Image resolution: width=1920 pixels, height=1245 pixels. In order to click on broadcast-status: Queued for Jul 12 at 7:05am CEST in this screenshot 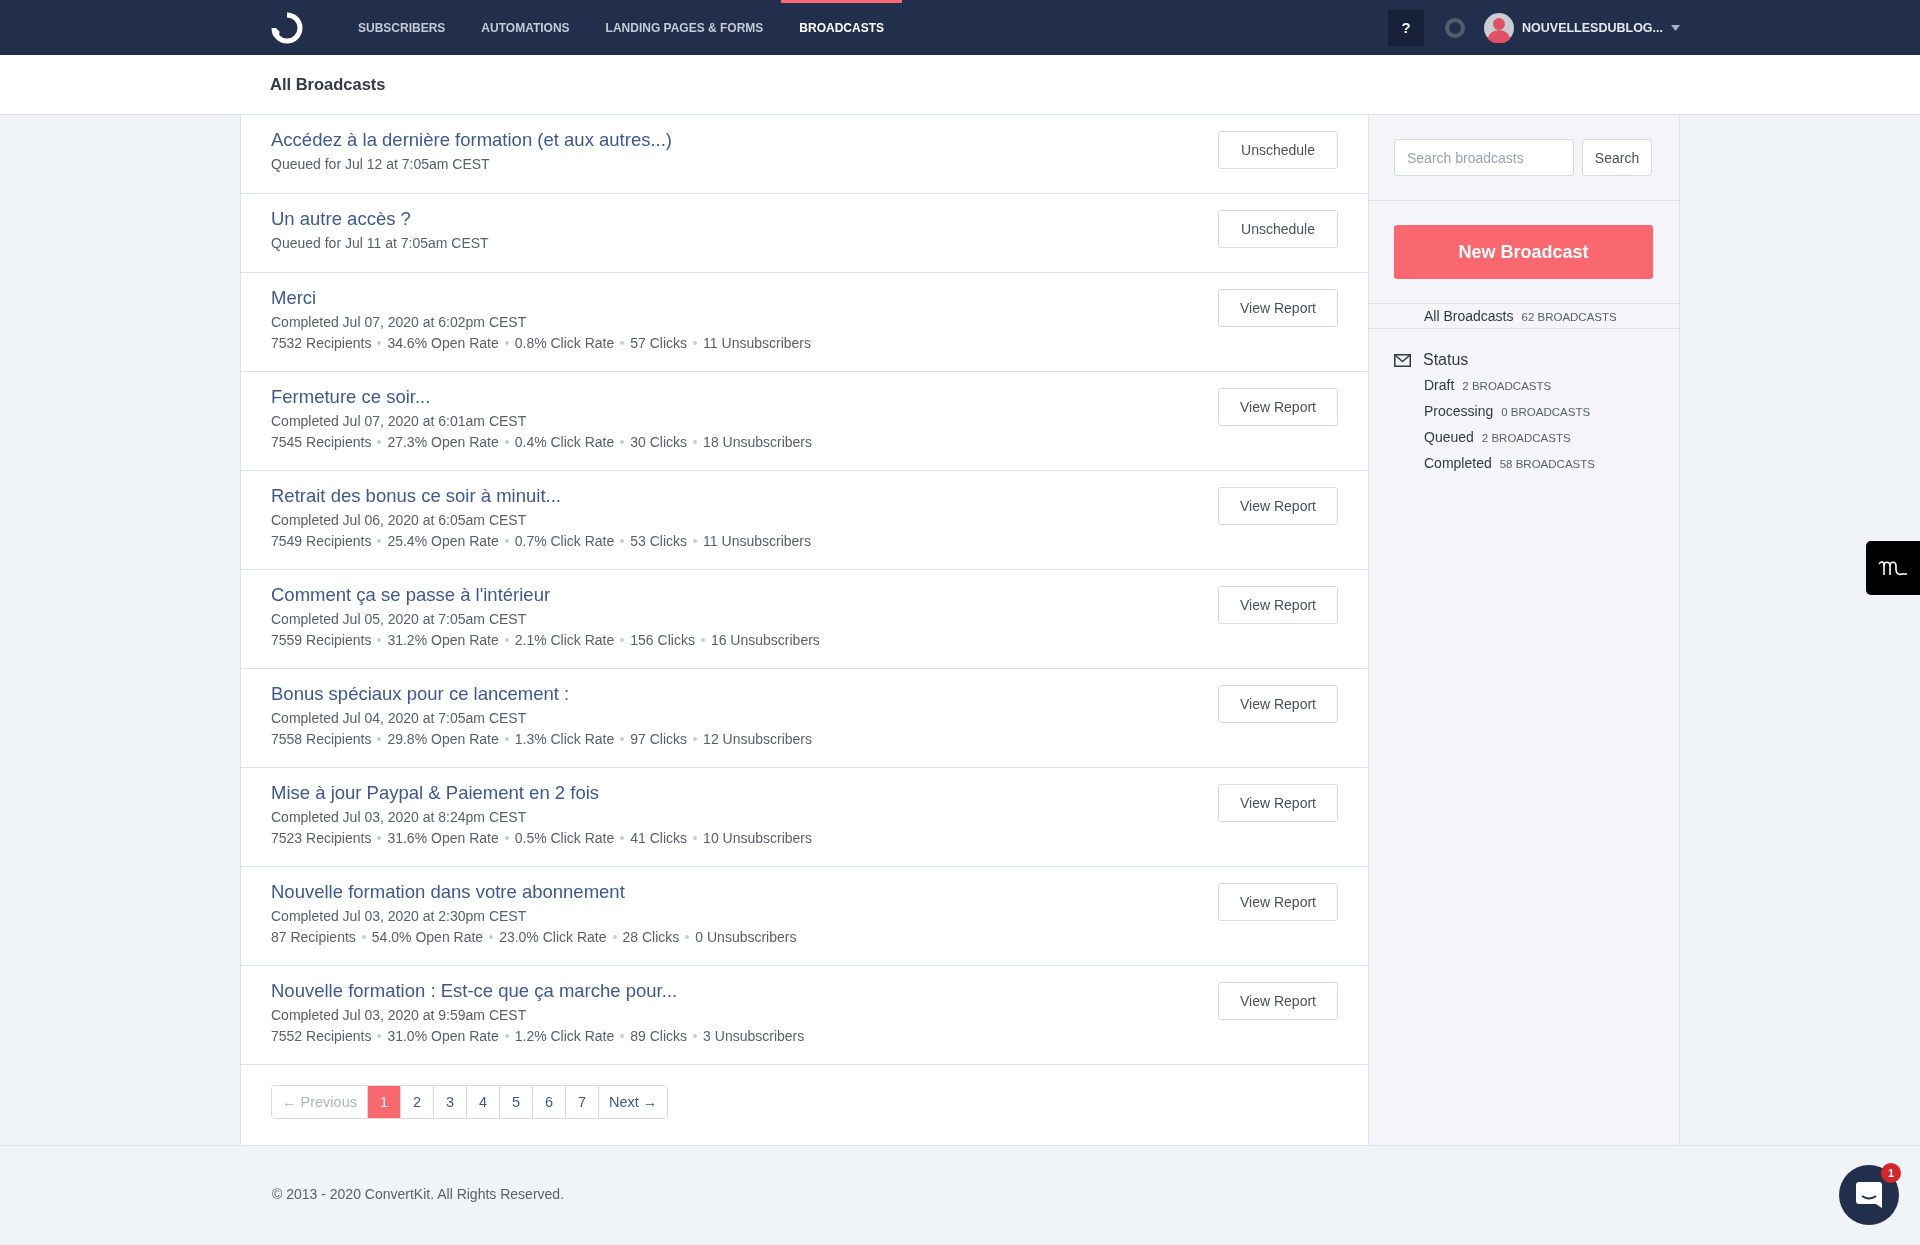, I will do `click(381, 164)`.